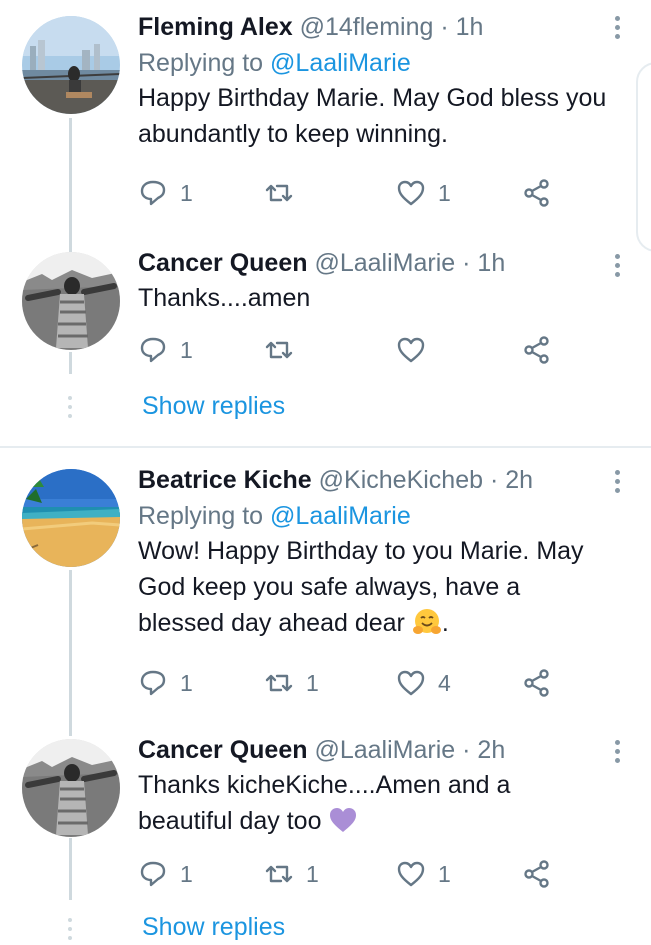 The image size is (651, 945). I want to click on tweet-text-line: God keep you safe always, have a, so click(329, 587).